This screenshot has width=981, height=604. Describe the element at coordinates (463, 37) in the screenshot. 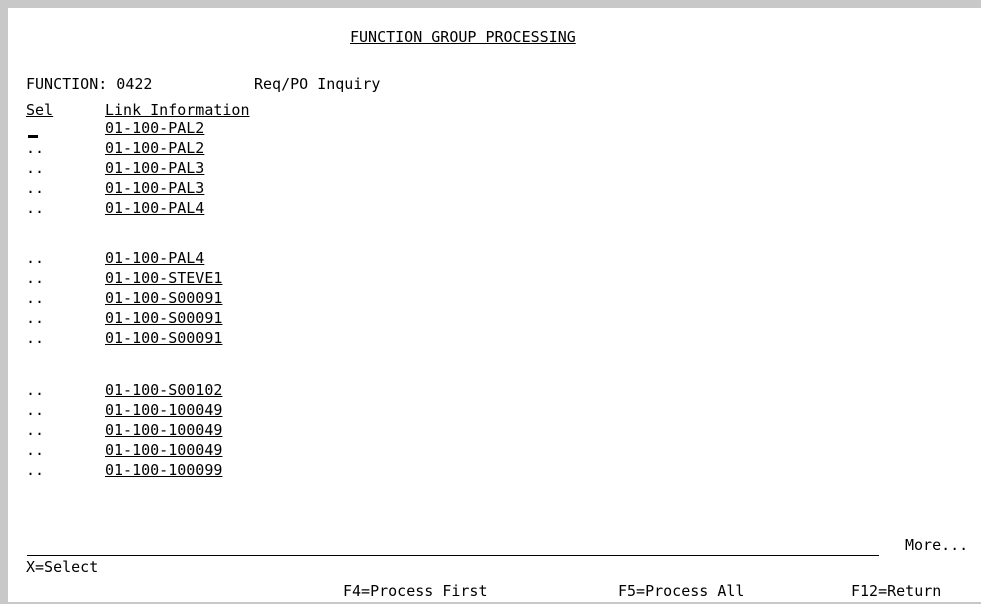

I see `screen-title: FUNCTION GROUP PROCESSING` at that location.